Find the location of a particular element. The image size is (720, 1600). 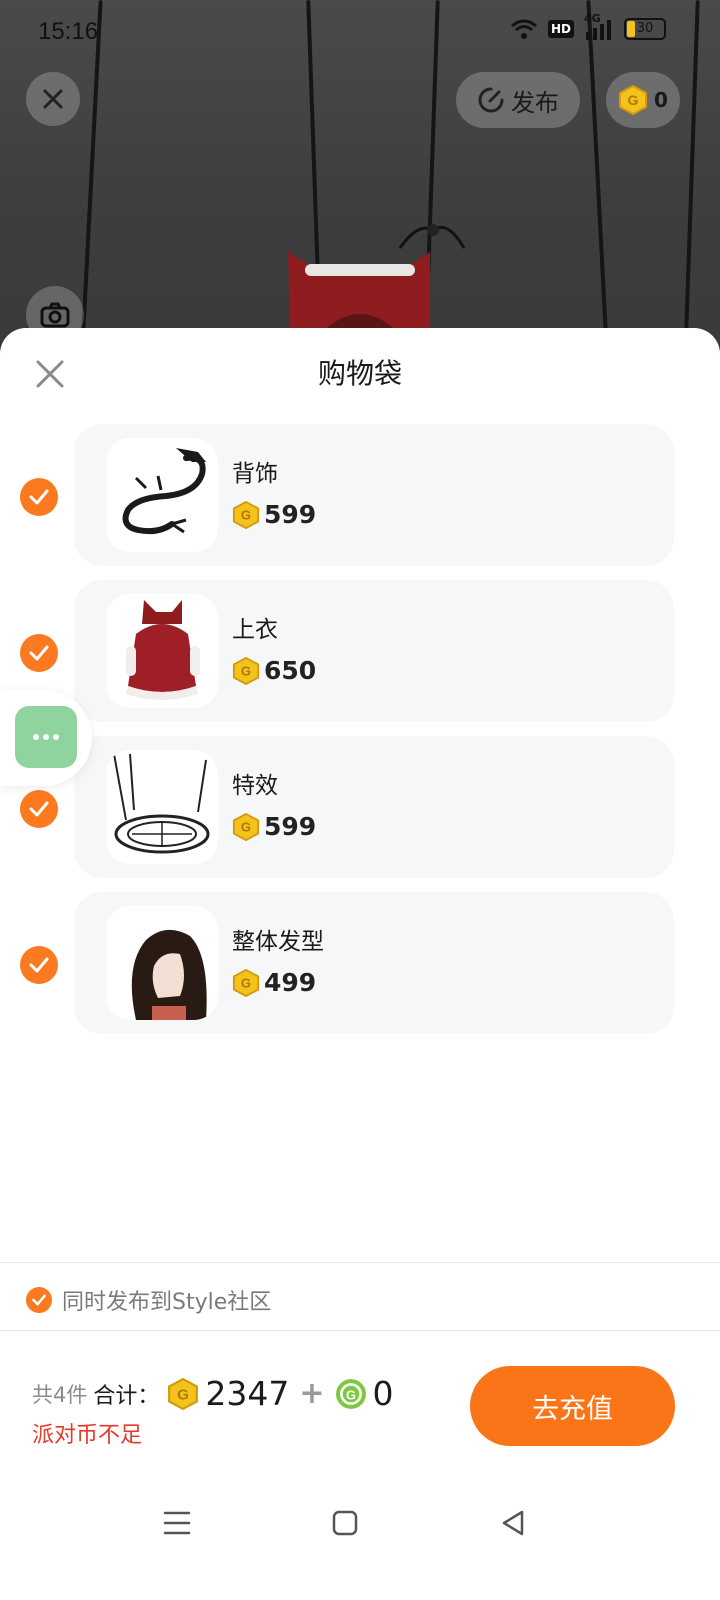

total-line: 共4件 合计： G 2347 + G 0 is located at coordinates (213, 1393).